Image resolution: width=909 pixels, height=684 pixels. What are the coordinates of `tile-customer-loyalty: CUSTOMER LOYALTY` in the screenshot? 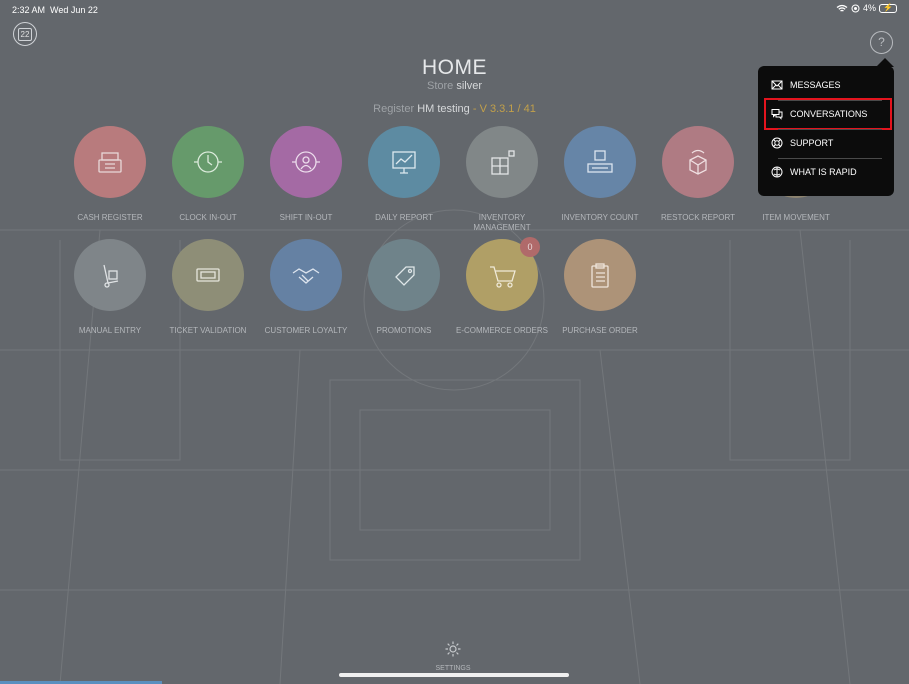 It's located at (306, 287).